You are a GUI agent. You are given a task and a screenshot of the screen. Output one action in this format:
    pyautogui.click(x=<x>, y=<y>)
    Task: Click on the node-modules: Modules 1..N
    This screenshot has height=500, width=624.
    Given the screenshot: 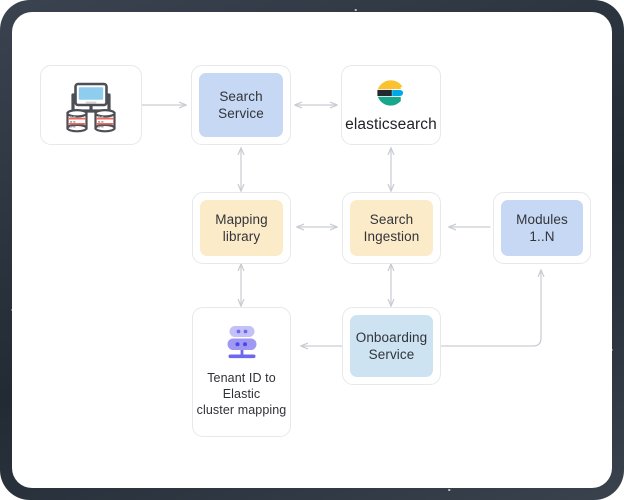 What is the action you would take?
    pyautogui.click(x=542, y=228)
    